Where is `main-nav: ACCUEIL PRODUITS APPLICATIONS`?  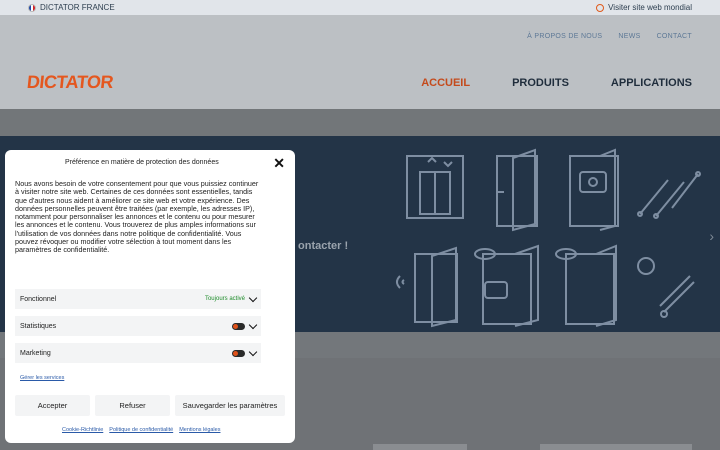
main-nav: ACCUEIL PRODUITS APPLICATIONS is located at coordinates (556, 83).